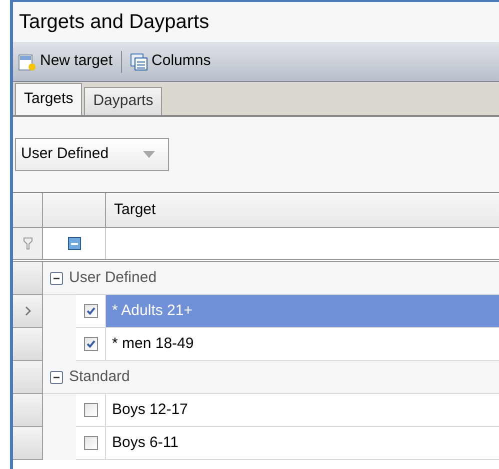 The image size is (499, 469). What do you see at coordinates (170, 61) in the screenshot?
I see `toolbar-button: Columns` at bounding box center [170, 61].